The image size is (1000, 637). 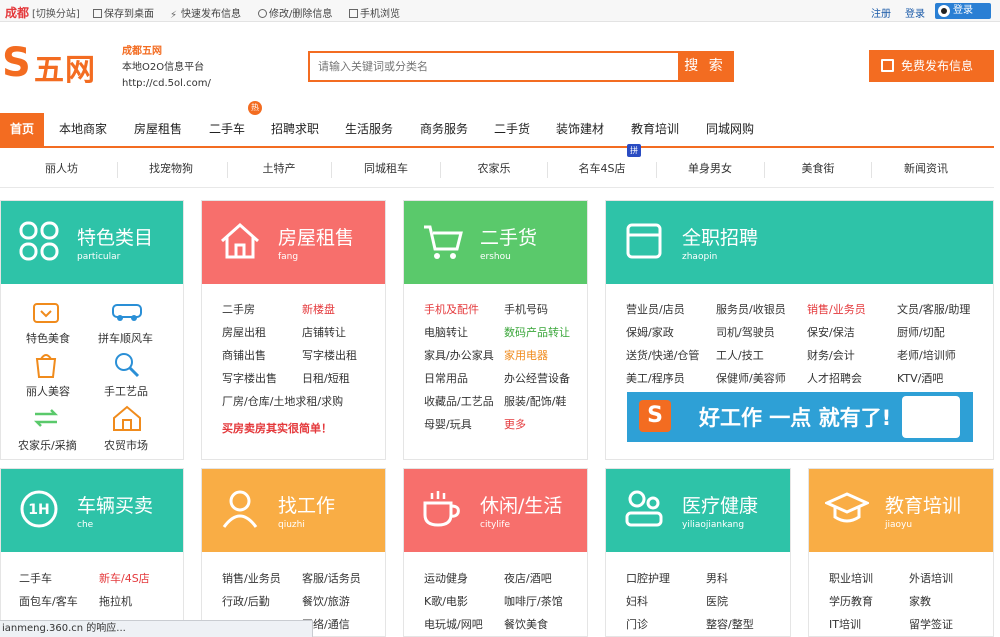 What do you see at coordinates (901, 510) in the screenshot?
I see `card-header: 教育培训 jiaoyu` at bounding box center [901, 510].